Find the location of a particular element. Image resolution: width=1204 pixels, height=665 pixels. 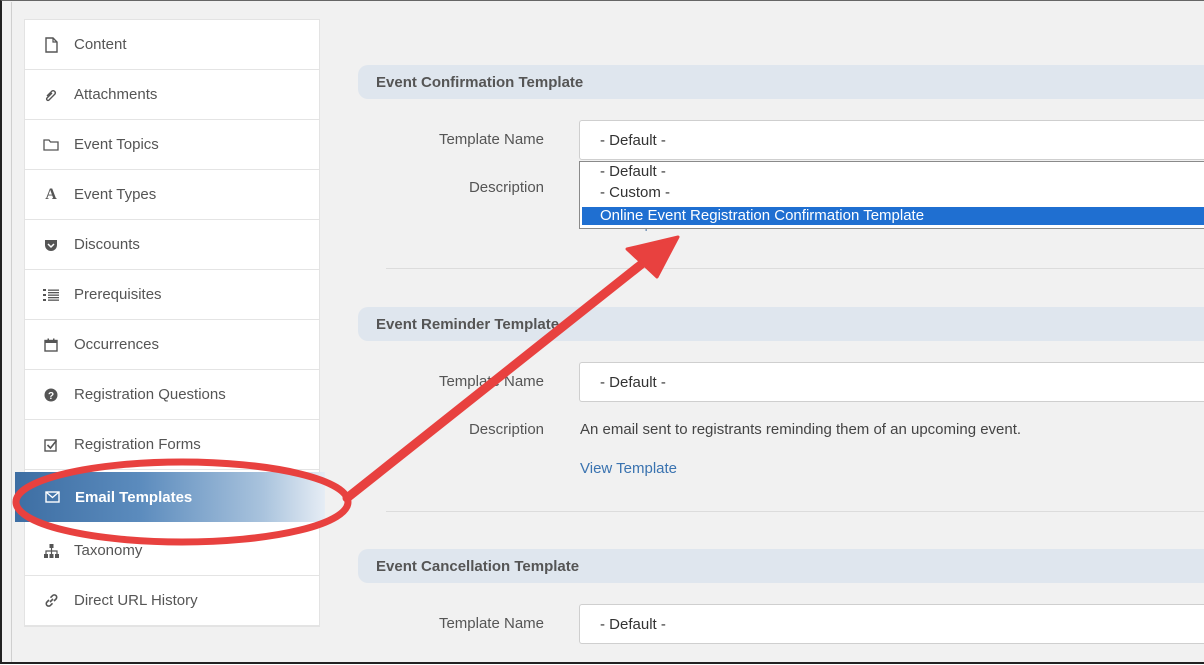

reminder-selected-value: - Default - is located at coordinates (633, 382).